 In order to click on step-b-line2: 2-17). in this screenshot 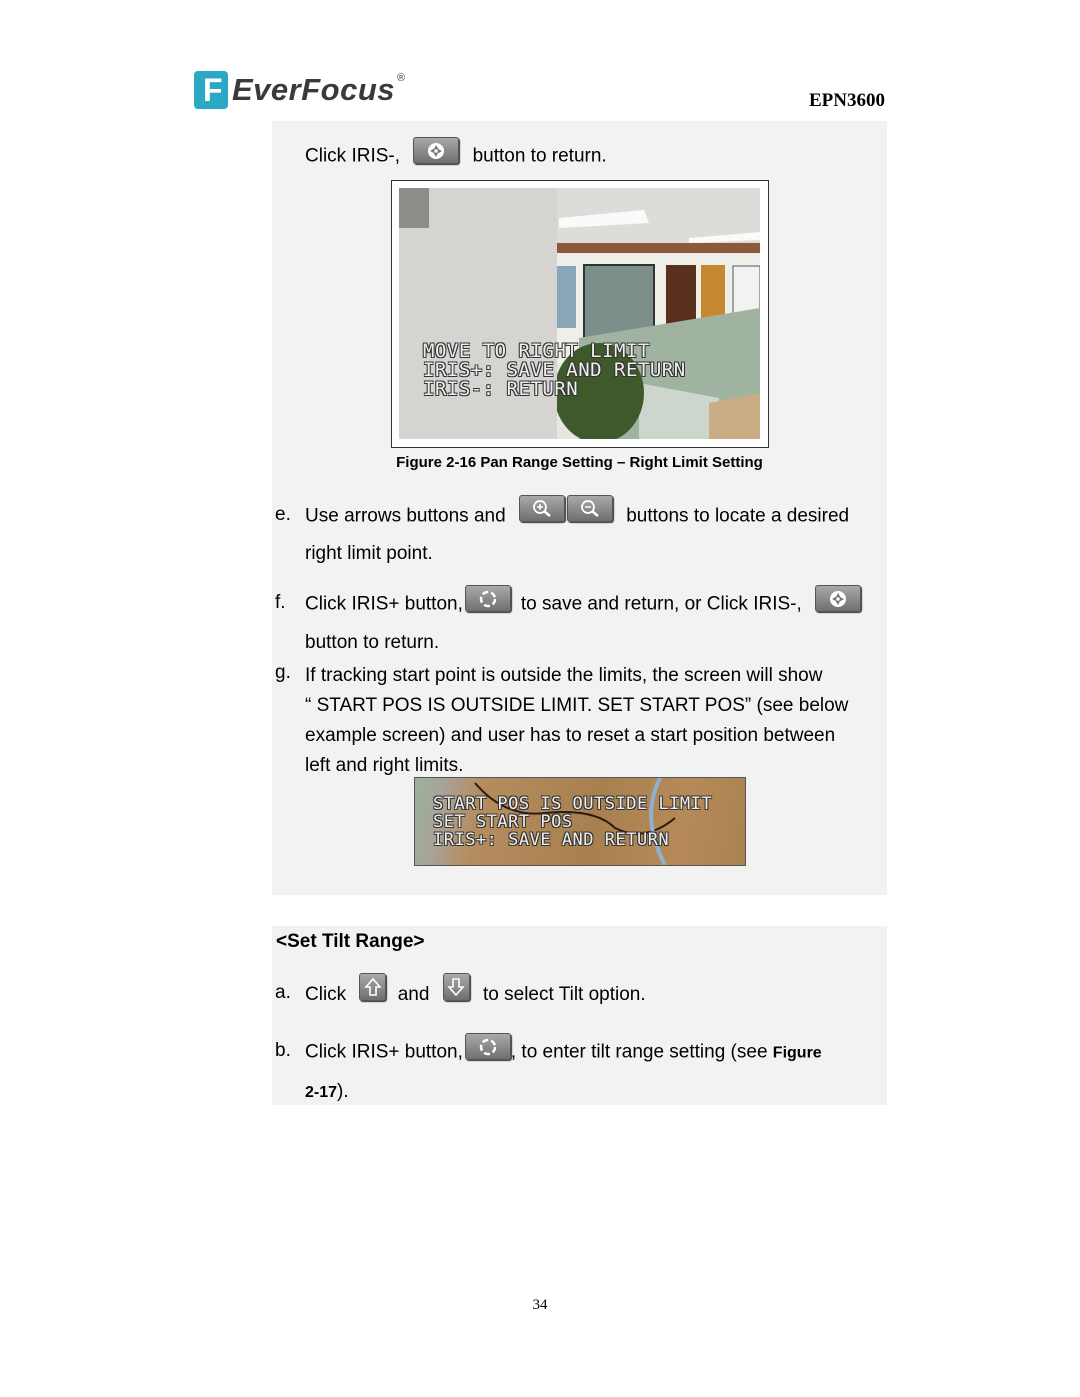, I will do `click(327, 1091)`.